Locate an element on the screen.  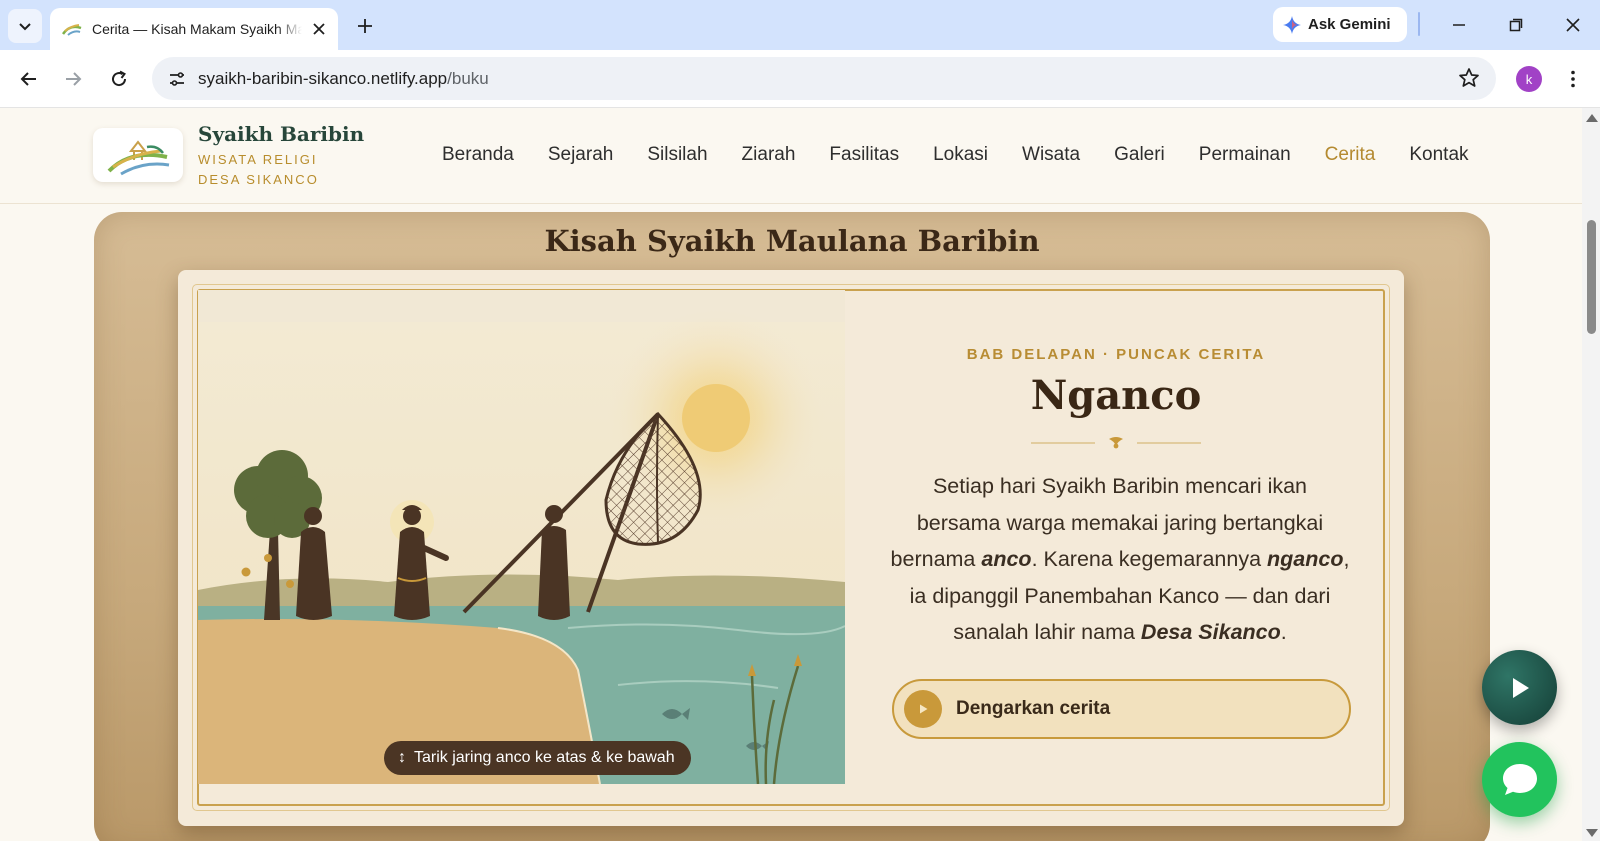
new-tab-button is located at coordinates (365, 26).